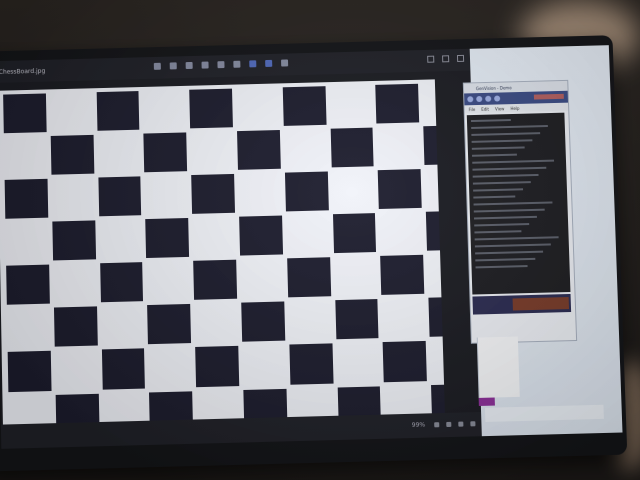 The image size is (640, 480). I want to click on delete-icon, so click(189, 65).